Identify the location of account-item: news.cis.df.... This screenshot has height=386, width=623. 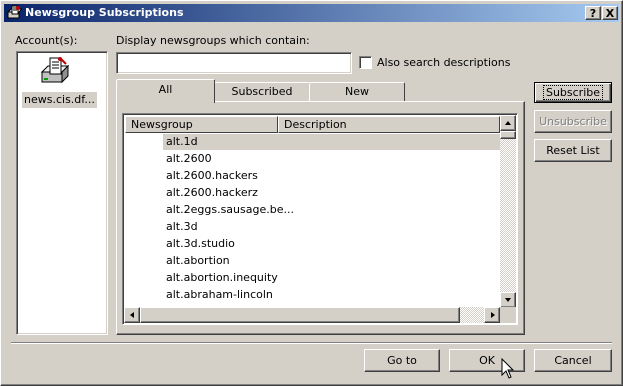
(59, 100).